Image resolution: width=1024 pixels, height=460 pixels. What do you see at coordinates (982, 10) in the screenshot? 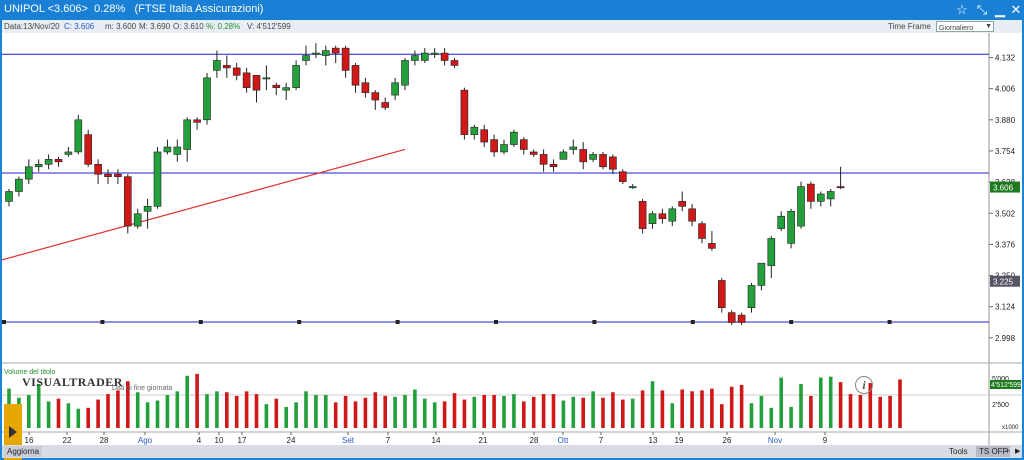
I see `resize-arrow-icon: ⤡` at bounding box center [982, 10].